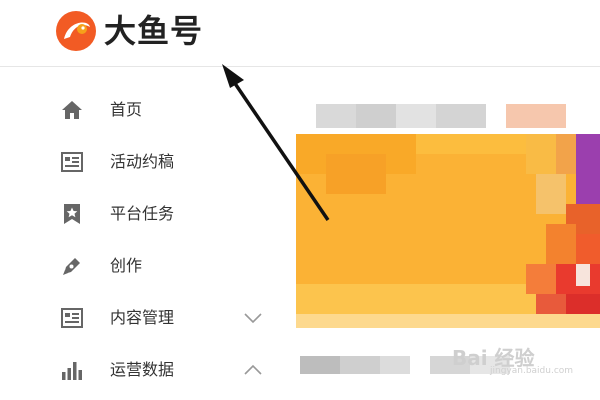 The image size is (600, 400). Describe the element at coordinates (72, 162) in the screenshot. I see `newspaper-icon` at that location.